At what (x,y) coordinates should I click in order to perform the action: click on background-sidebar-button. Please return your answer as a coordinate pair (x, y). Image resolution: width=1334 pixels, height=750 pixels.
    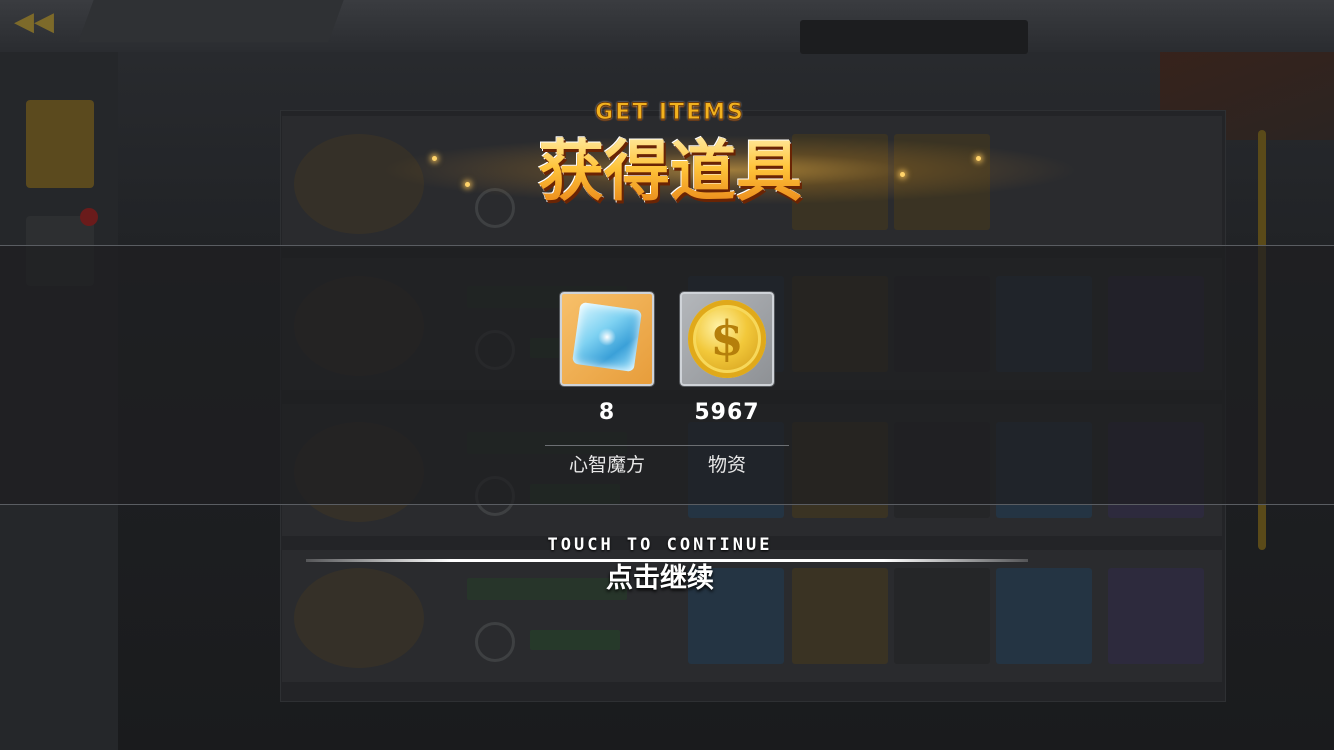
    Looking at the image, I should click on (60, 144).